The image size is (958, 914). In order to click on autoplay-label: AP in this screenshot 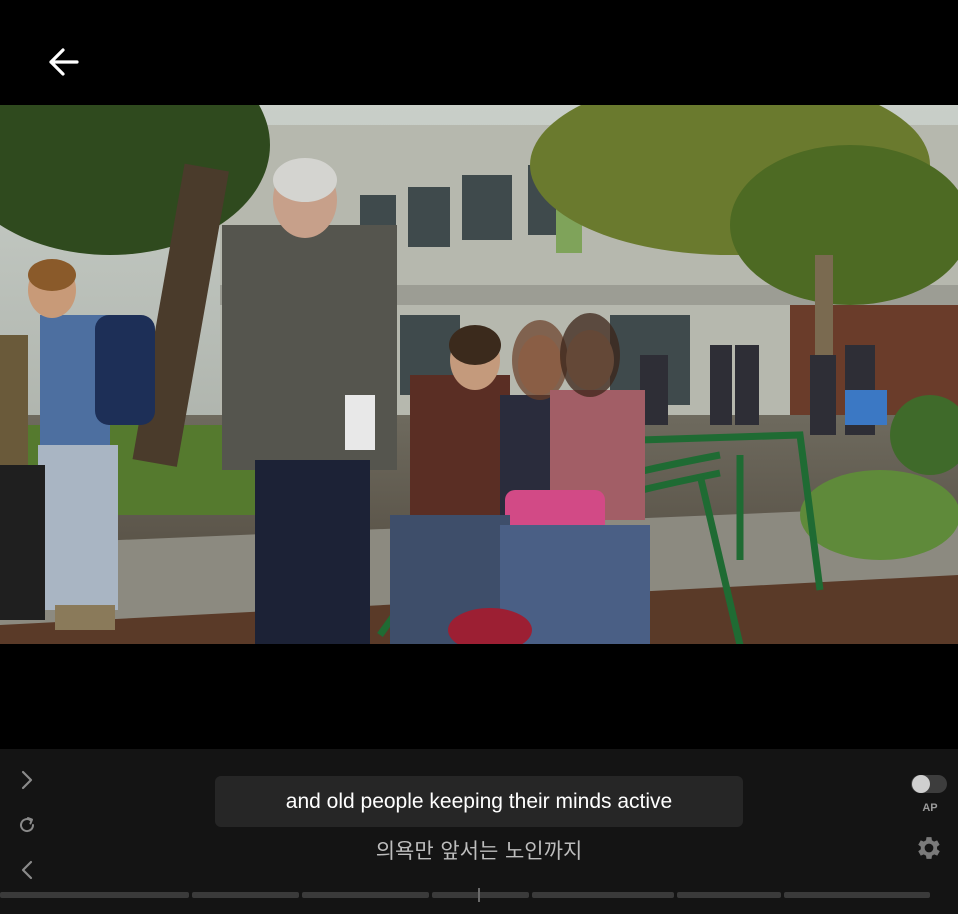, I will do `click(930, 808)`.